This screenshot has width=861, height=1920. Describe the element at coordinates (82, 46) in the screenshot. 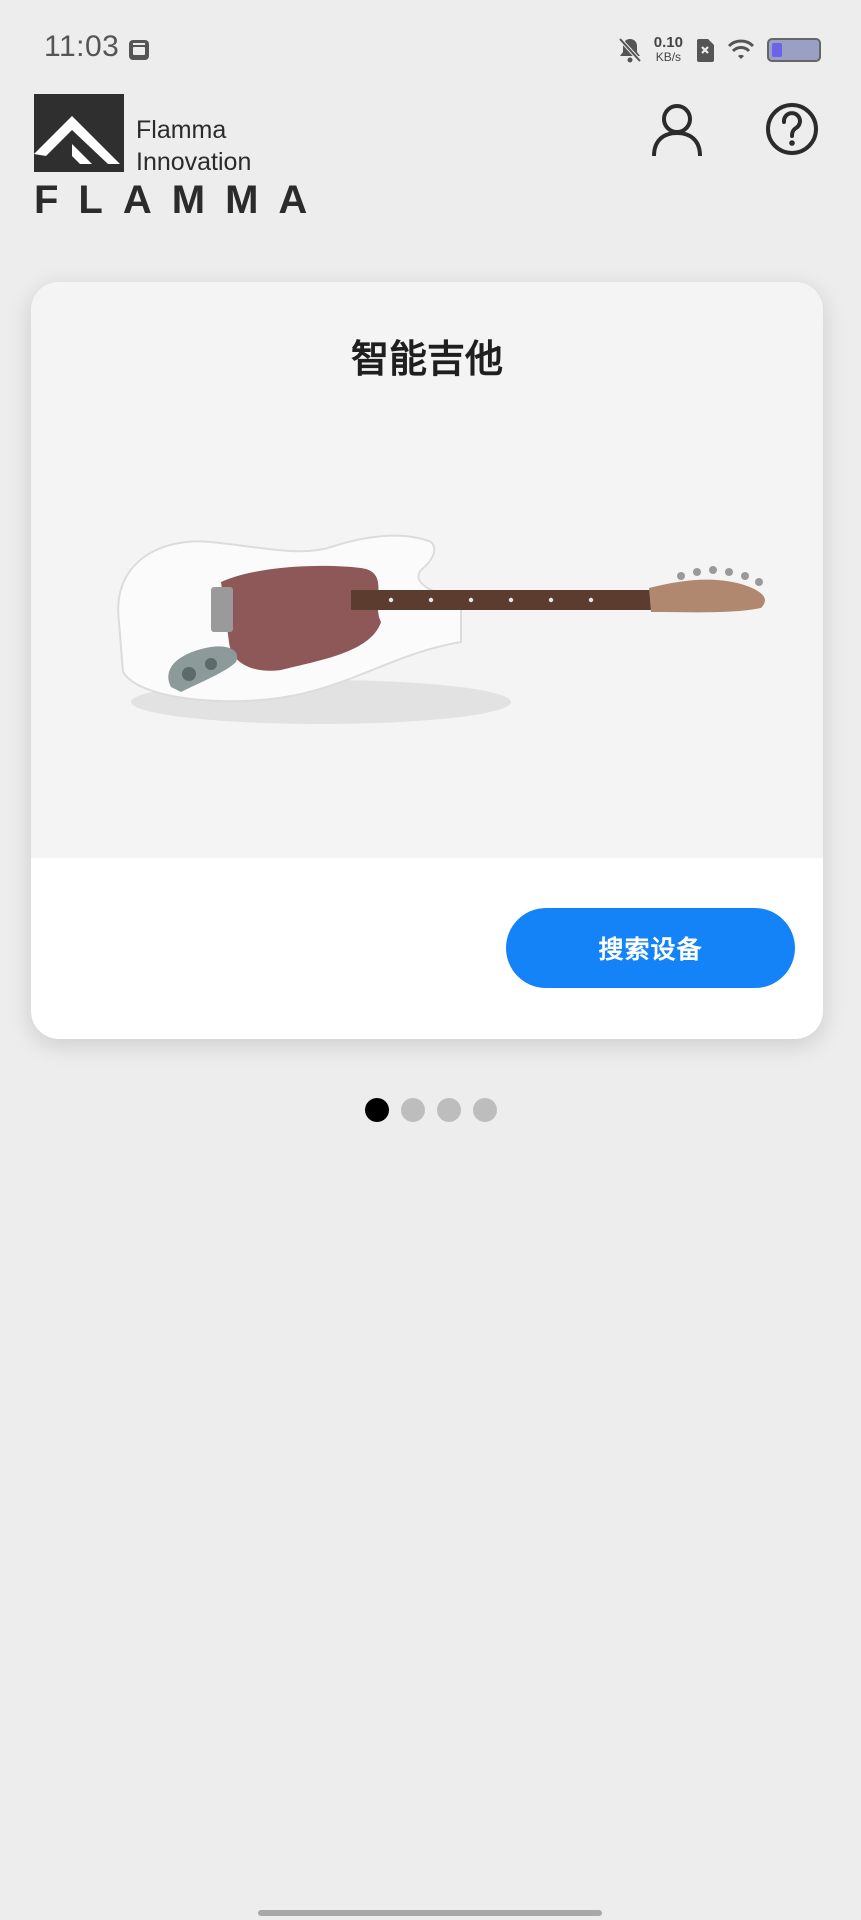

I see `status-time: 11:03` at that location.